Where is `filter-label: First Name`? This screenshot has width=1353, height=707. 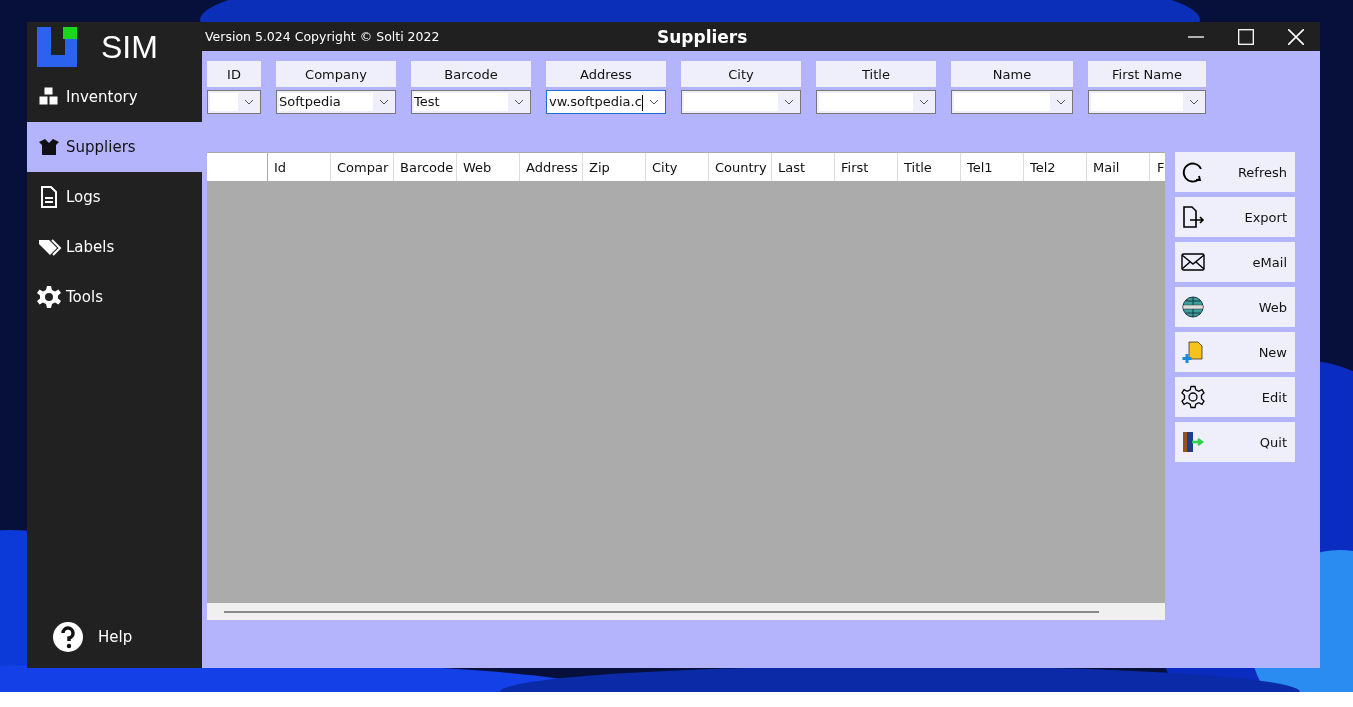 filter-label: First Name is located at coordinates (1147, 74).